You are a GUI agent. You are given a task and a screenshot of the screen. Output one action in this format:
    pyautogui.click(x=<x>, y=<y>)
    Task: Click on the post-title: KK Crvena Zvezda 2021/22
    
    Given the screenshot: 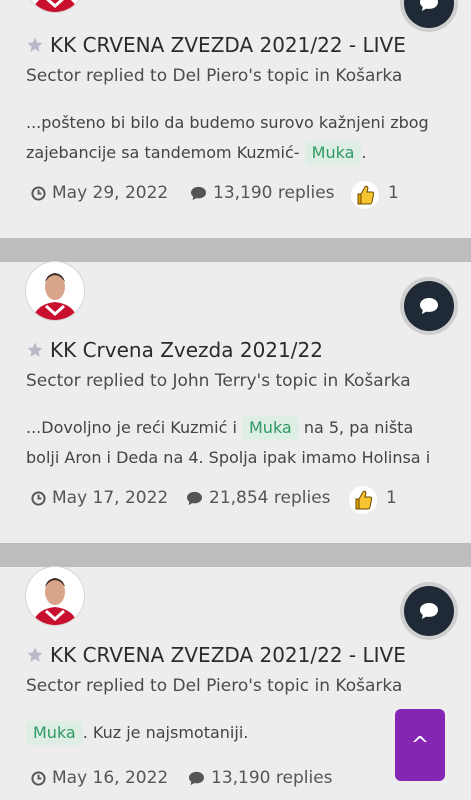 What is the action you would take?
    pyautogui.click(x=174, y=350)
    